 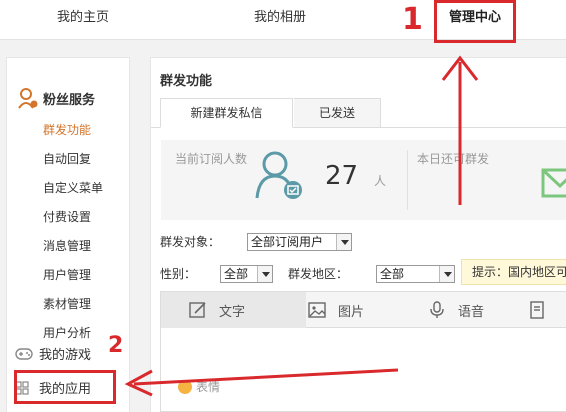 I want to click on arrow-left-line, so click(x=266, y=377).